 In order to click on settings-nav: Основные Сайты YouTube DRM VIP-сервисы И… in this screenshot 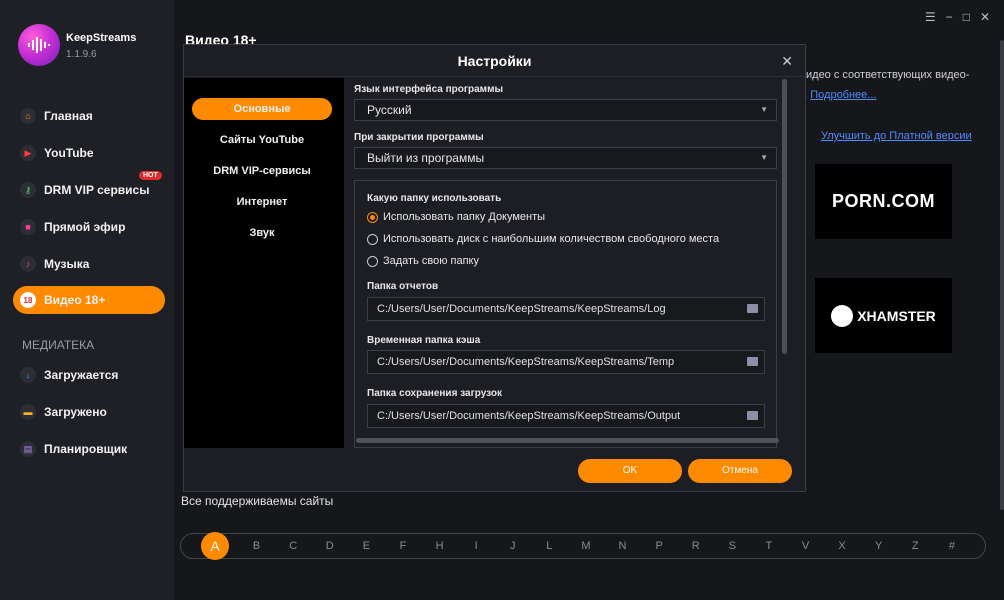, I will do `click(264, 263)`.